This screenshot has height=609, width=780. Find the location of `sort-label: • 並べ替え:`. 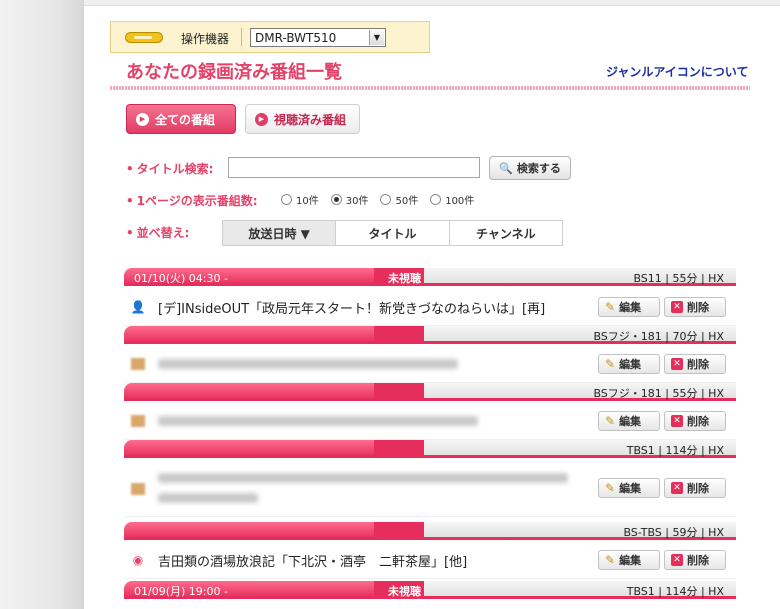

sort-label: • 並べ替え: is located at coordinates (158, 233).